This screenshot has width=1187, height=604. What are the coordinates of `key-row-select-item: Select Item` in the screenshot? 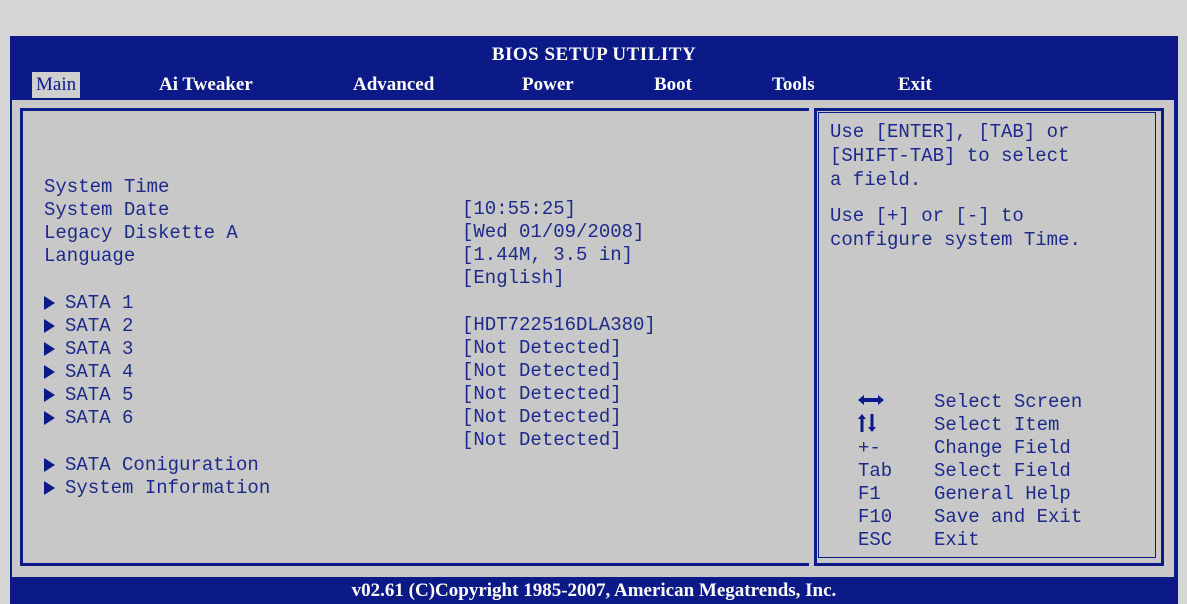 It's located at (1008, 425).